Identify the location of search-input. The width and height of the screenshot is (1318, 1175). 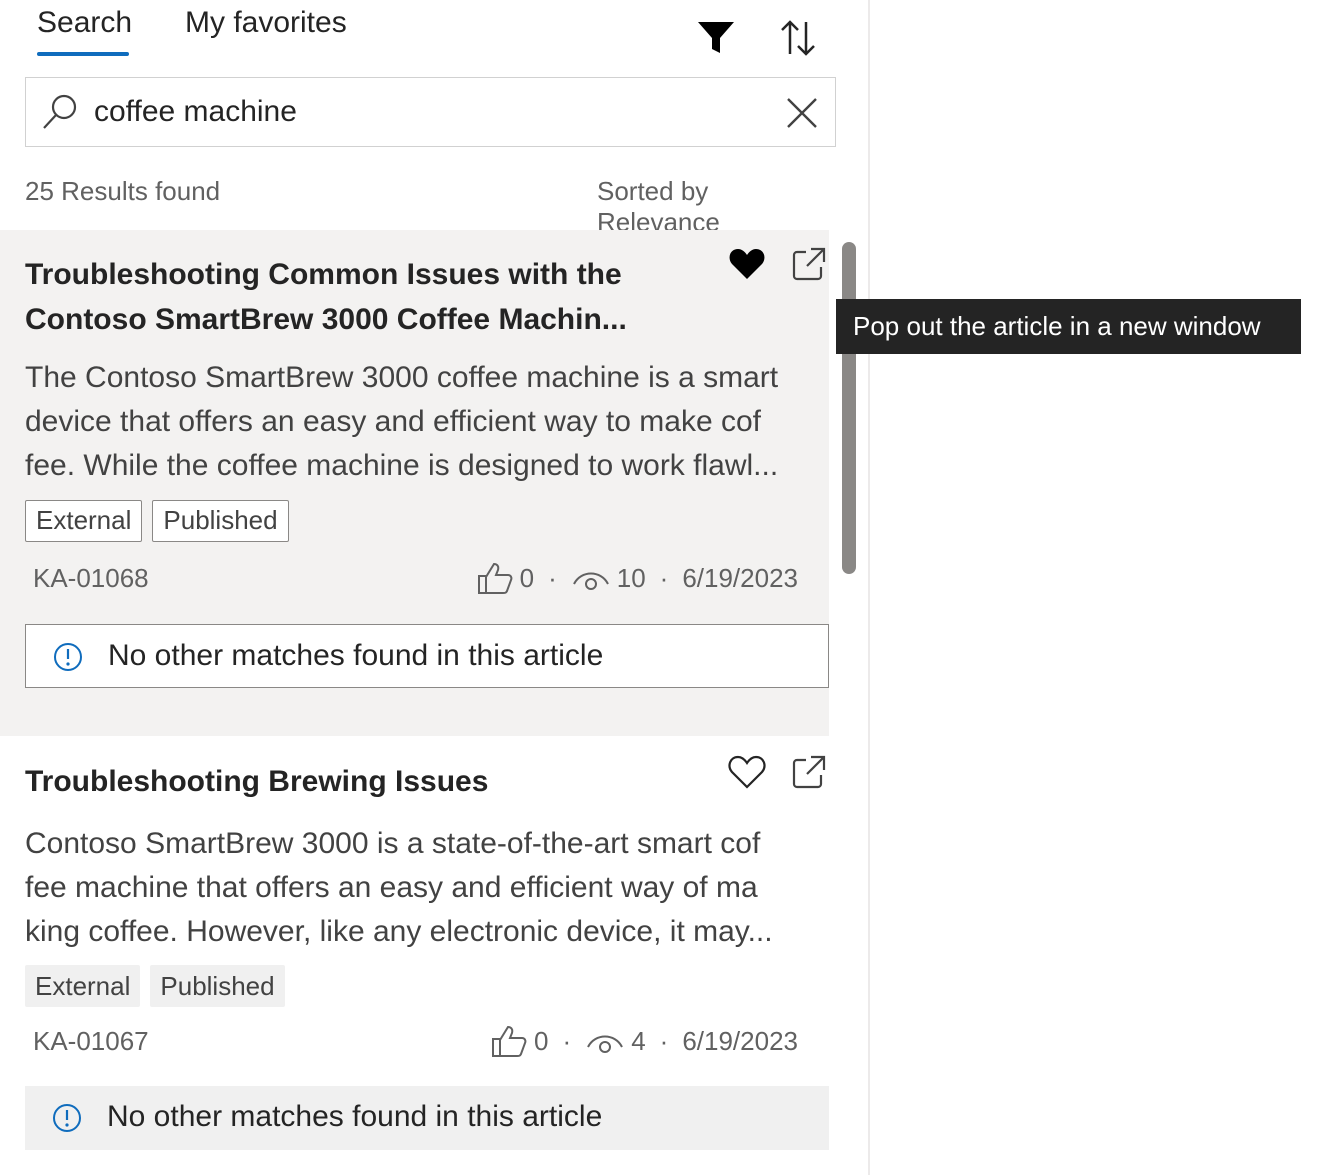
(419, 112).